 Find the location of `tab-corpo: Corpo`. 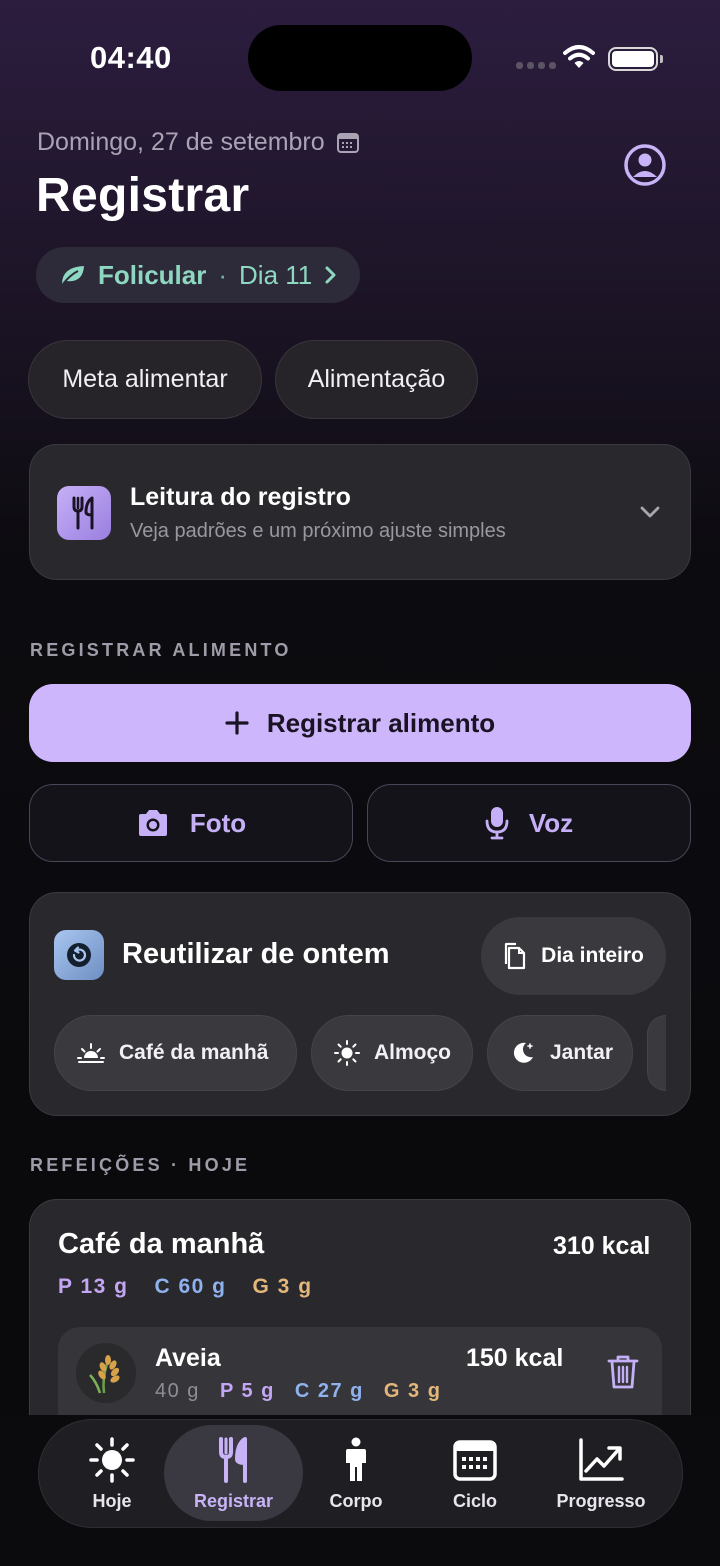

tab-corpo: Corpo is located at coordinates (356, 1473).